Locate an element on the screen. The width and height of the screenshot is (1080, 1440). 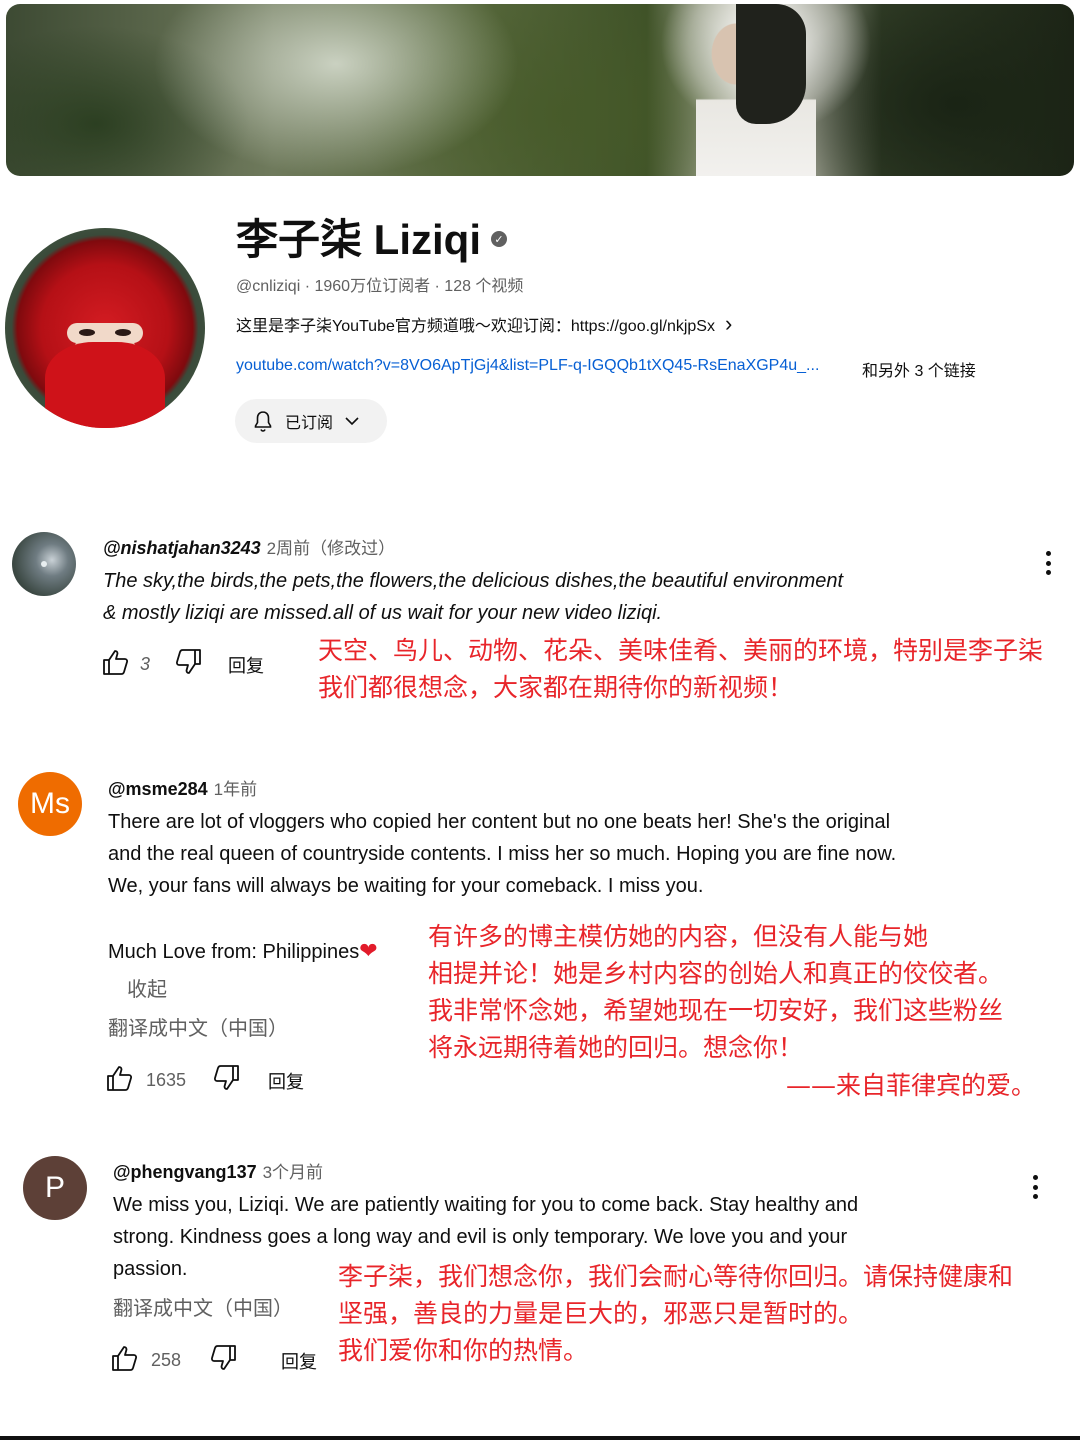
comment-avatar is located at coordinates (44, 564).